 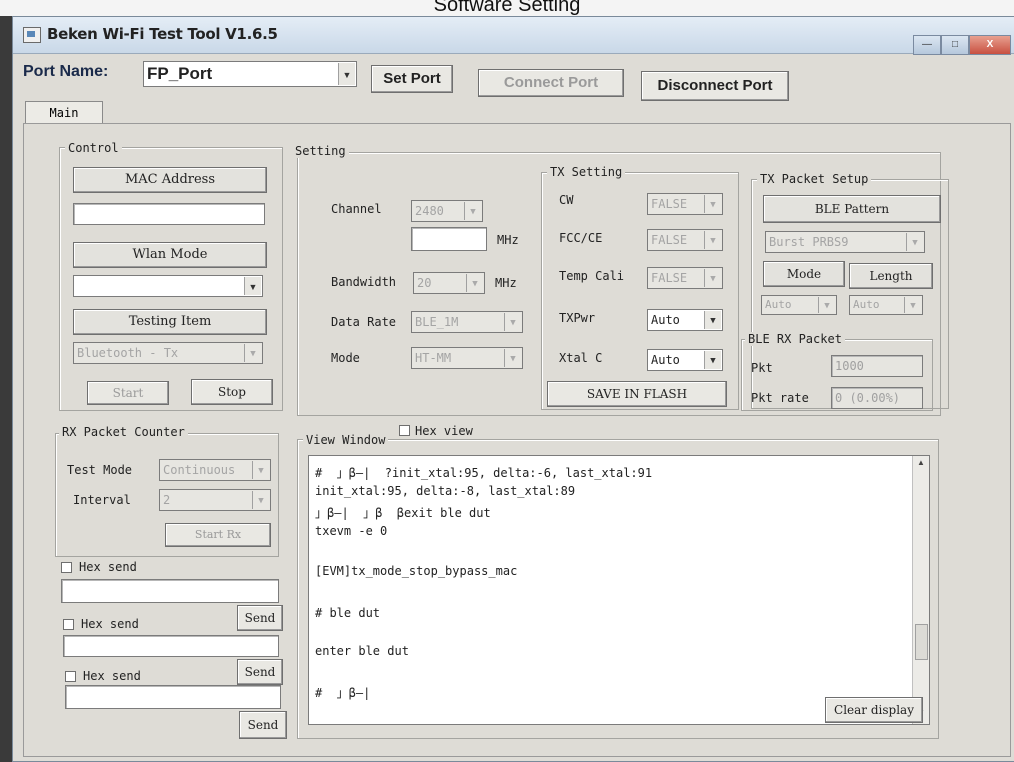 What do you see at coordinates (232, 392) in the screenshot?
I see `stop-button: Stop` at bounding box center [232, 392].